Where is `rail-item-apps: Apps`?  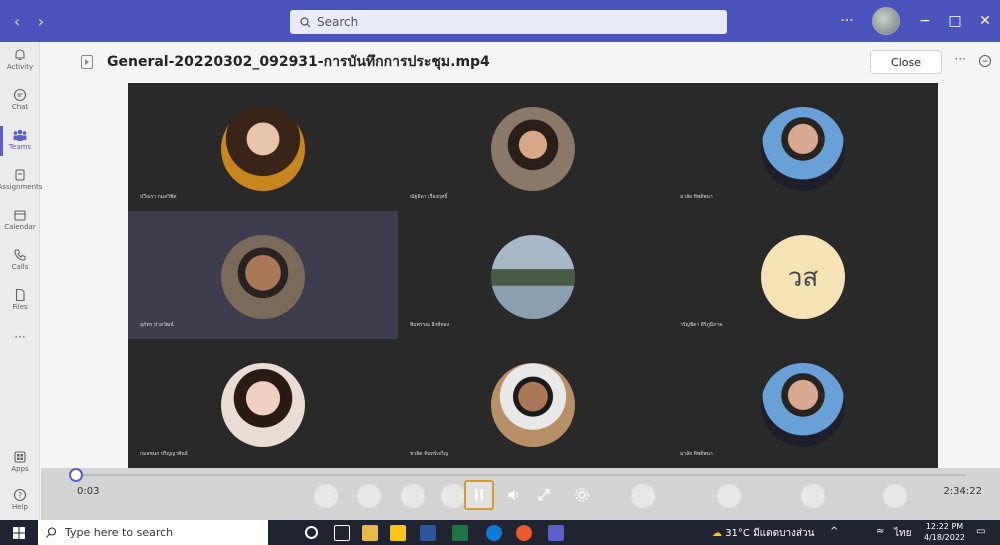
rail-item-apps: Apps is located at coordinates (20, 461).